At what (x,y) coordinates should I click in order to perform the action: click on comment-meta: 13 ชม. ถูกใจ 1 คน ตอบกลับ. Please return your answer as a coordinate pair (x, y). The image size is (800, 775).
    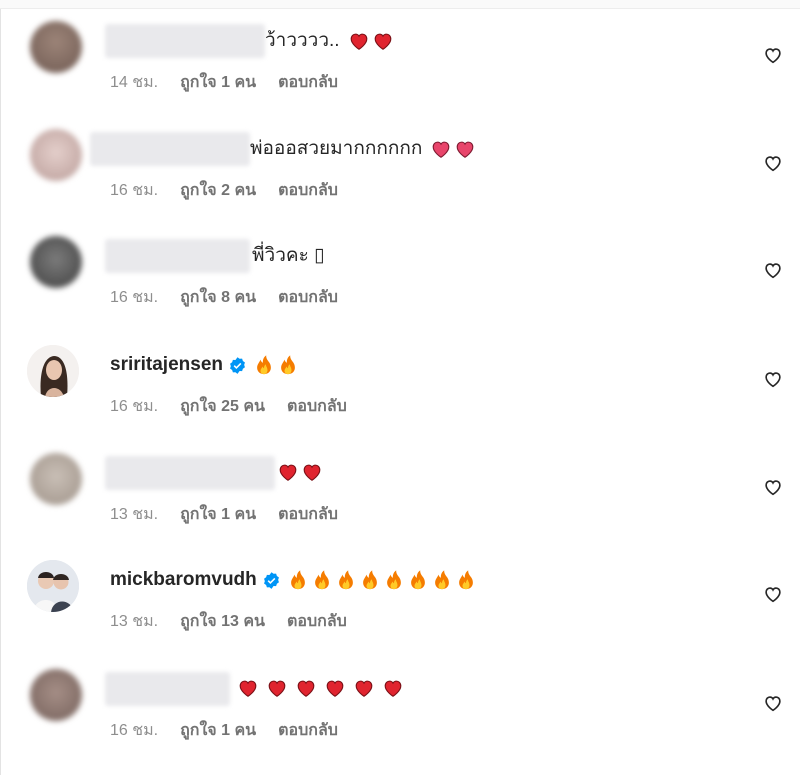
    Looking at the image, I should click on (224, 514).